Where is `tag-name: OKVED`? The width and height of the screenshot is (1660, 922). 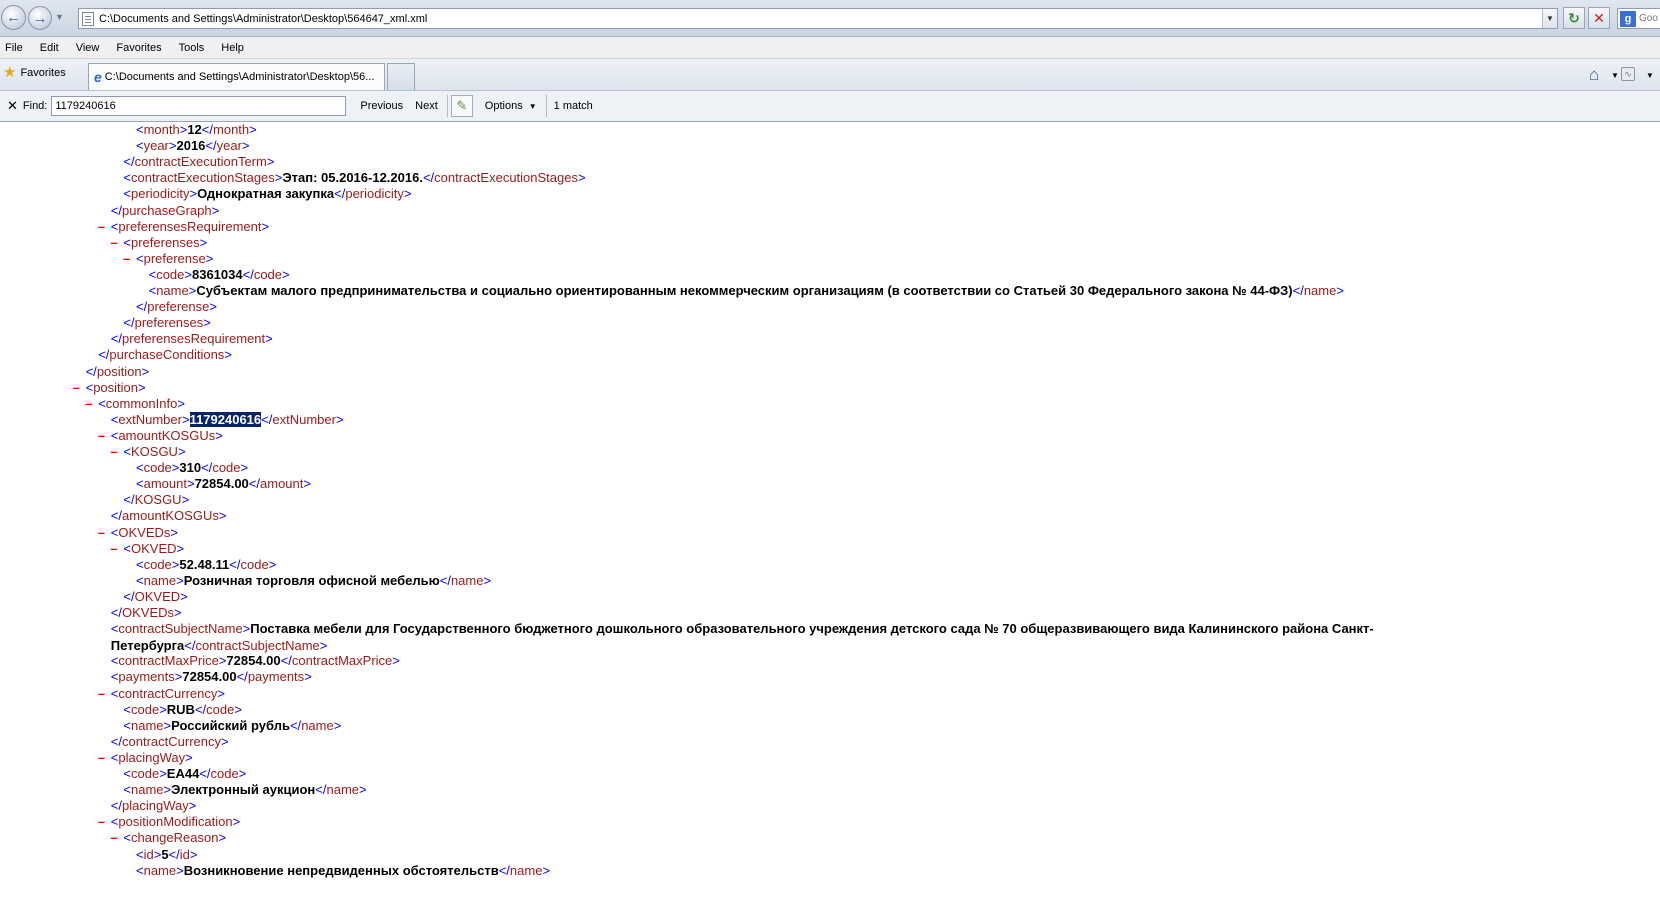
tag-name: OKVED is located at coordinates (157, 596).